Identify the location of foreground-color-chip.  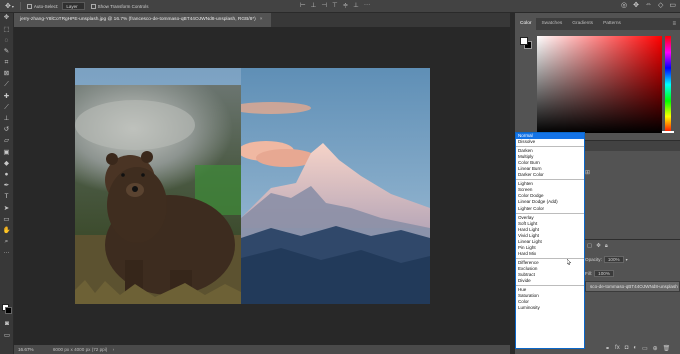
(524, 41).